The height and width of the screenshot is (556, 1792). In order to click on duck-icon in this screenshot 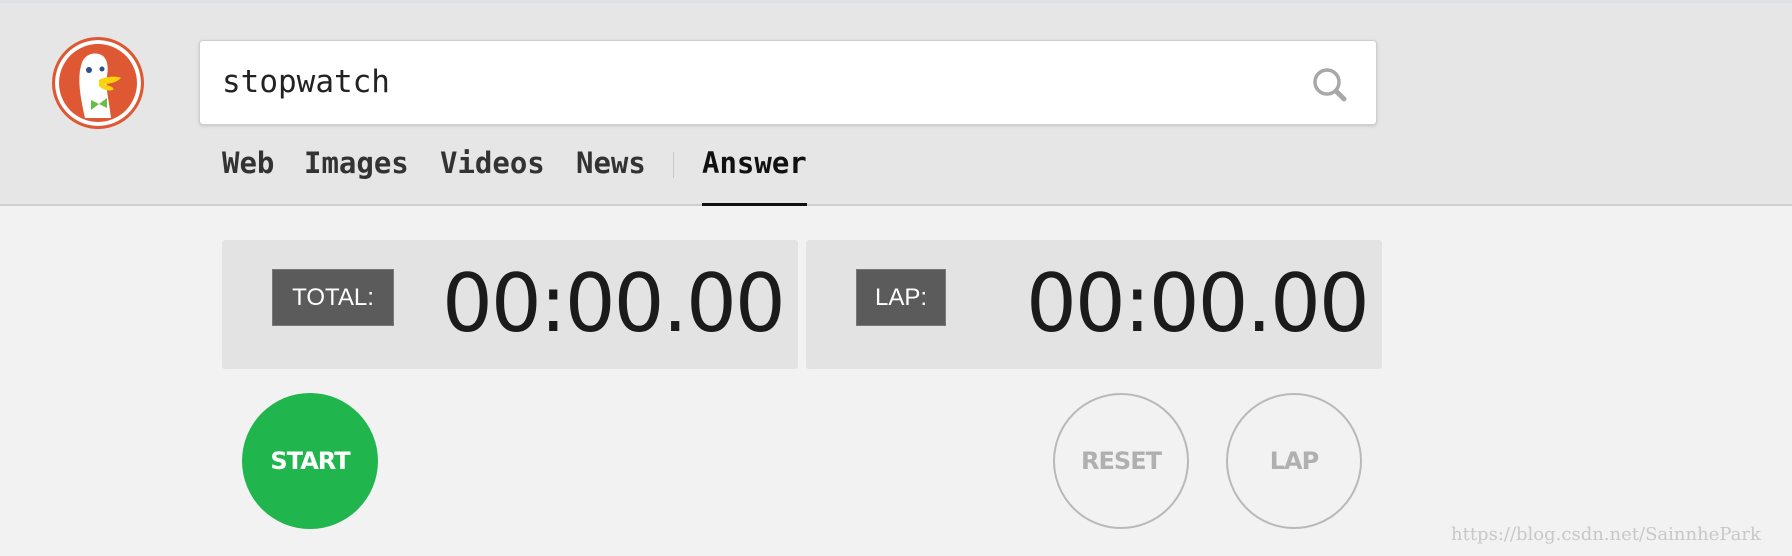, I will do `click(100, 85)`.